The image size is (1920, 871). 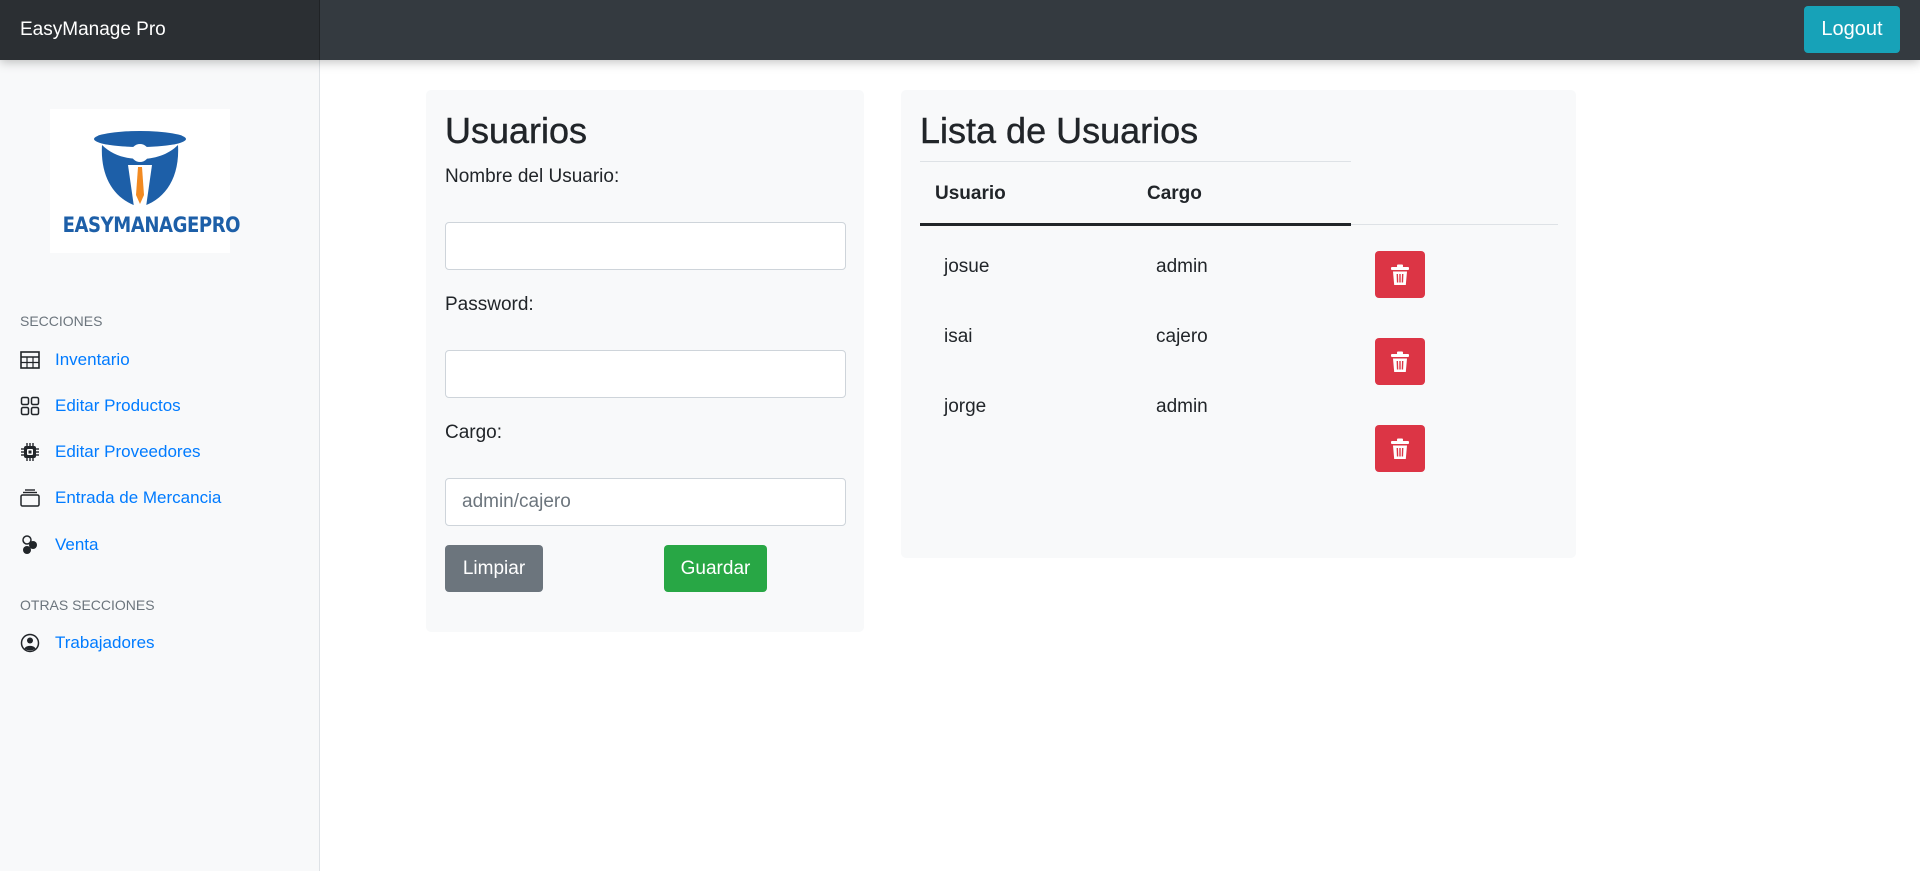 I want to click on toggles-icon, so click(x=29, y=544).